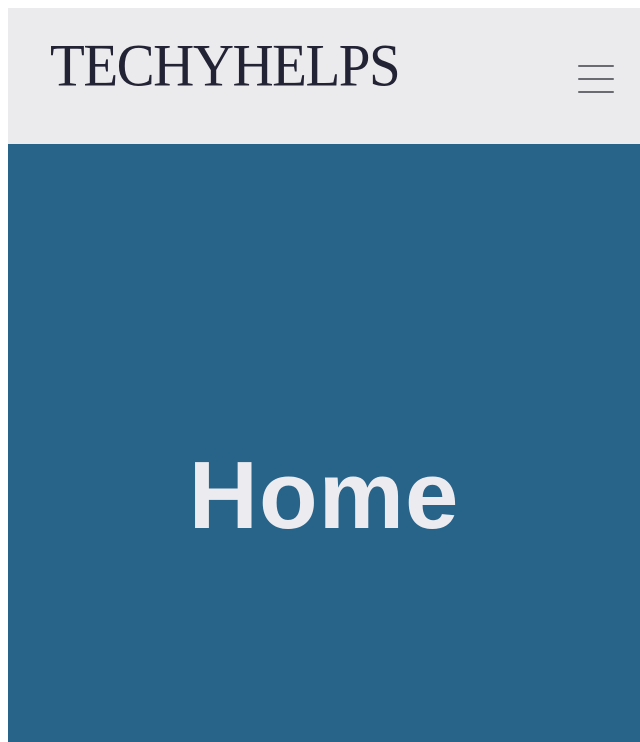 Image resolution: width=640 pixels, height=742 pixels. I want to click on menu-line-middle, so click(596, 79).